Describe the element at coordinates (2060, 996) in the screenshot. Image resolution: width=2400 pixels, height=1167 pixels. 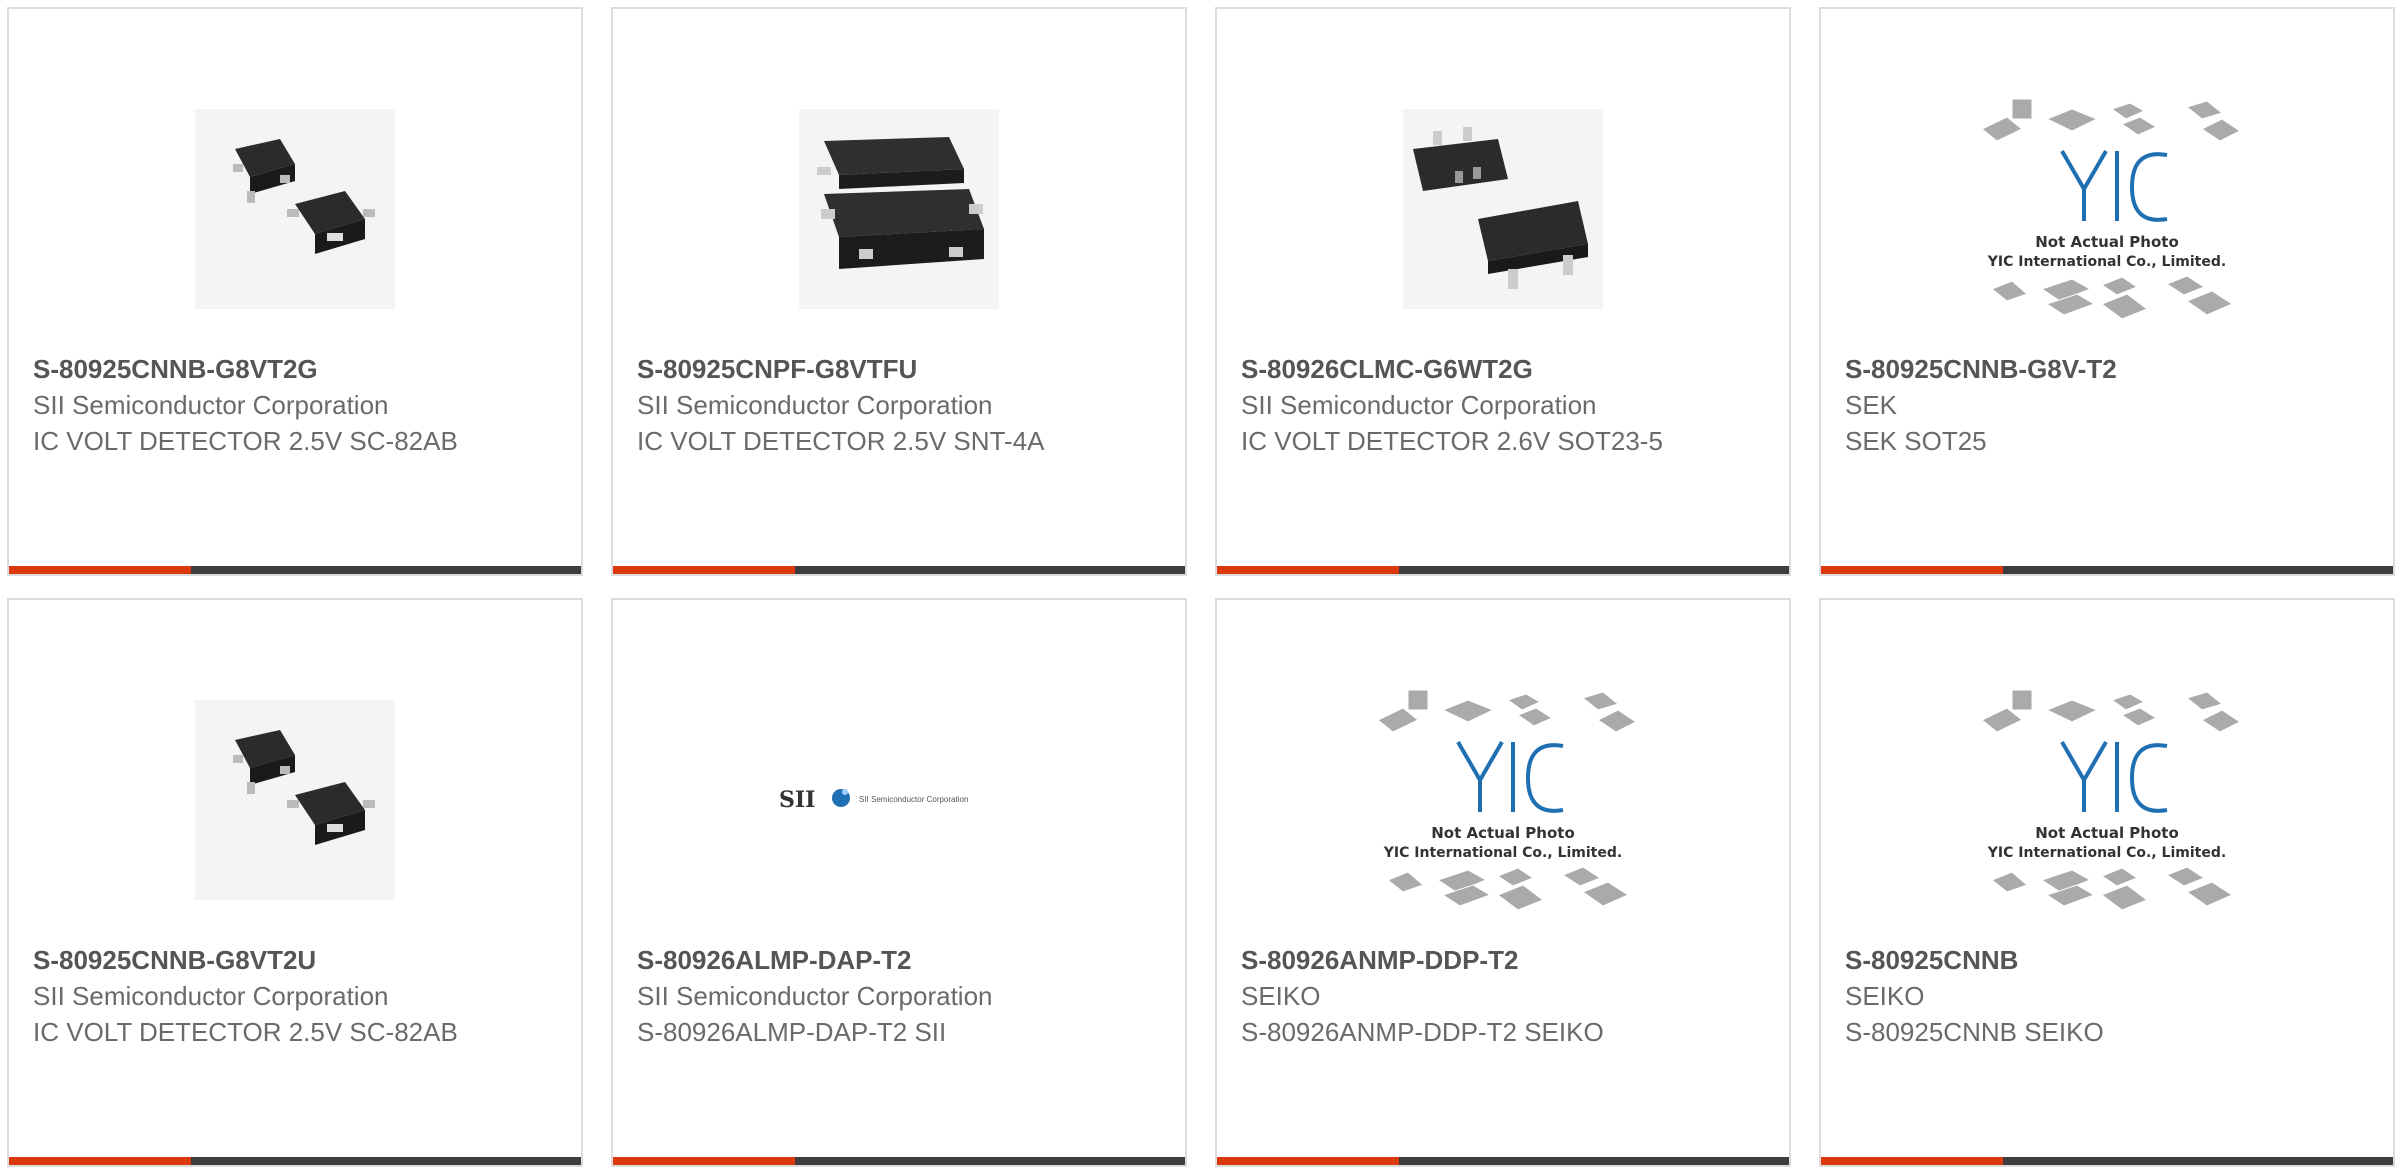
I see `product-meta: S-80925CNNB SEIKO S-80925CNNB SEIKO` at that location.